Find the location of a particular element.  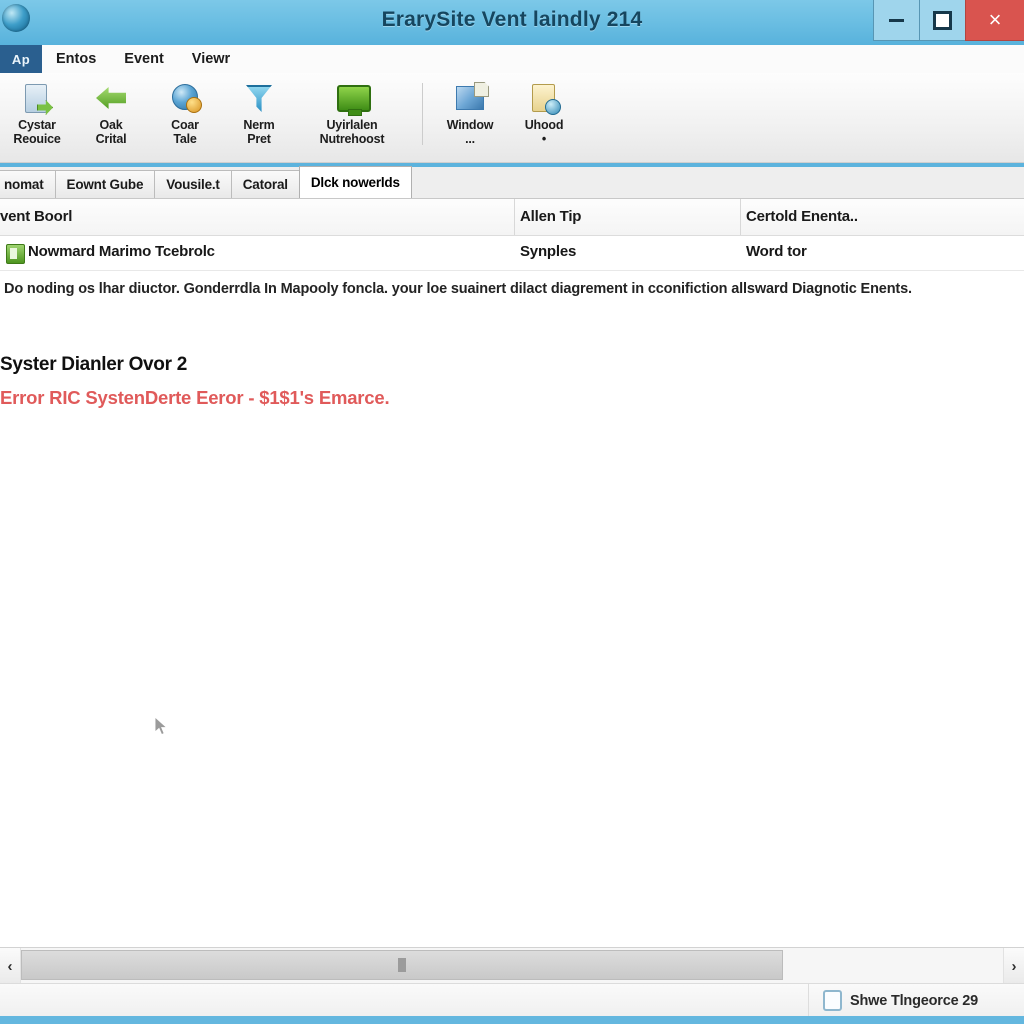

table-column-header: vent Boorl Allen Tip Certold Enenta.. is located at coordinates (512, 217).